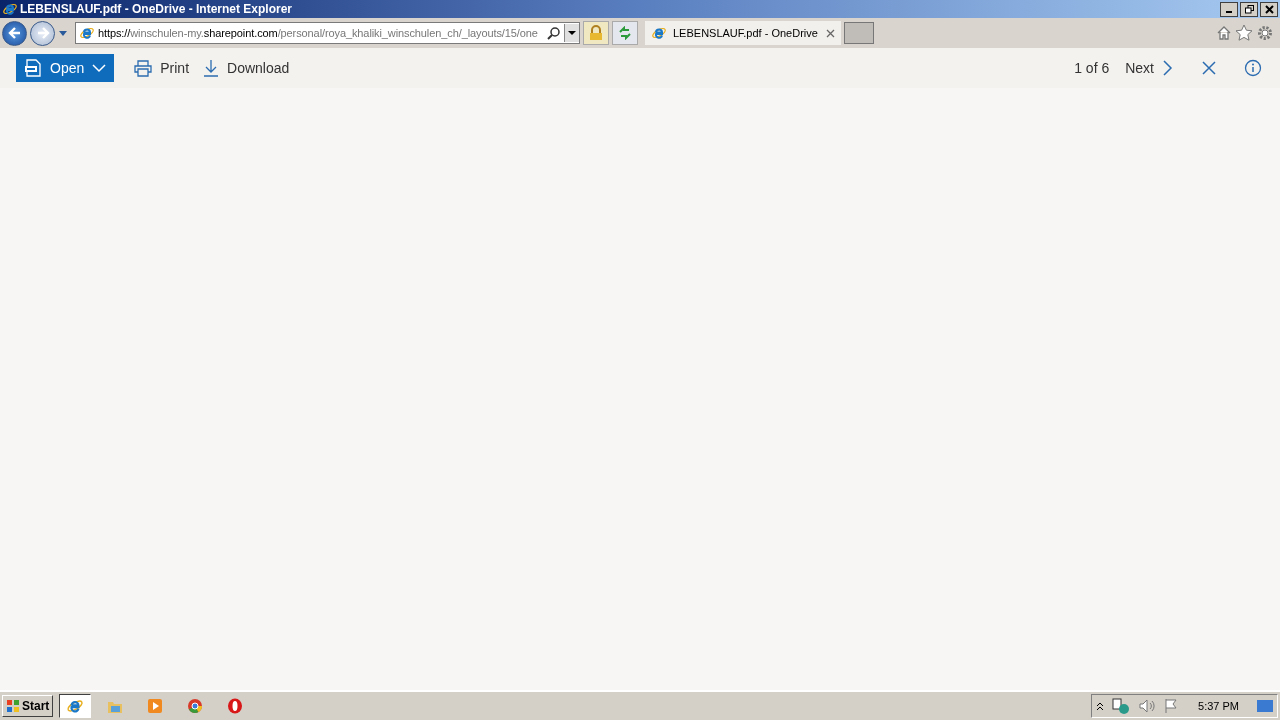  What do you see at coordinates (625, 33) in the screenshot?
I see `refresh-icon` at bounding box center [625, 33].